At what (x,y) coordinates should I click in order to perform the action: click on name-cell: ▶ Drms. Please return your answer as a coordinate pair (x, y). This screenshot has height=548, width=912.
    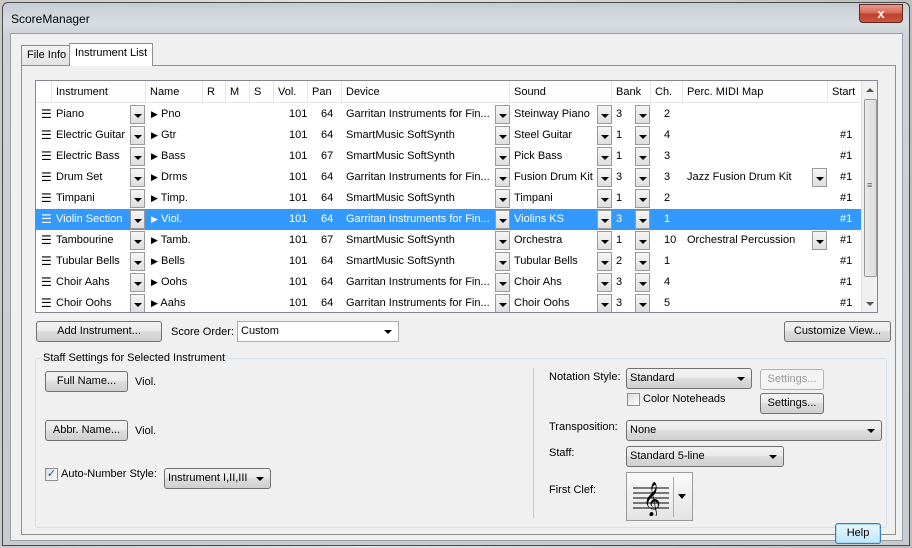
    Looking at the image, I should click on (176, 177).